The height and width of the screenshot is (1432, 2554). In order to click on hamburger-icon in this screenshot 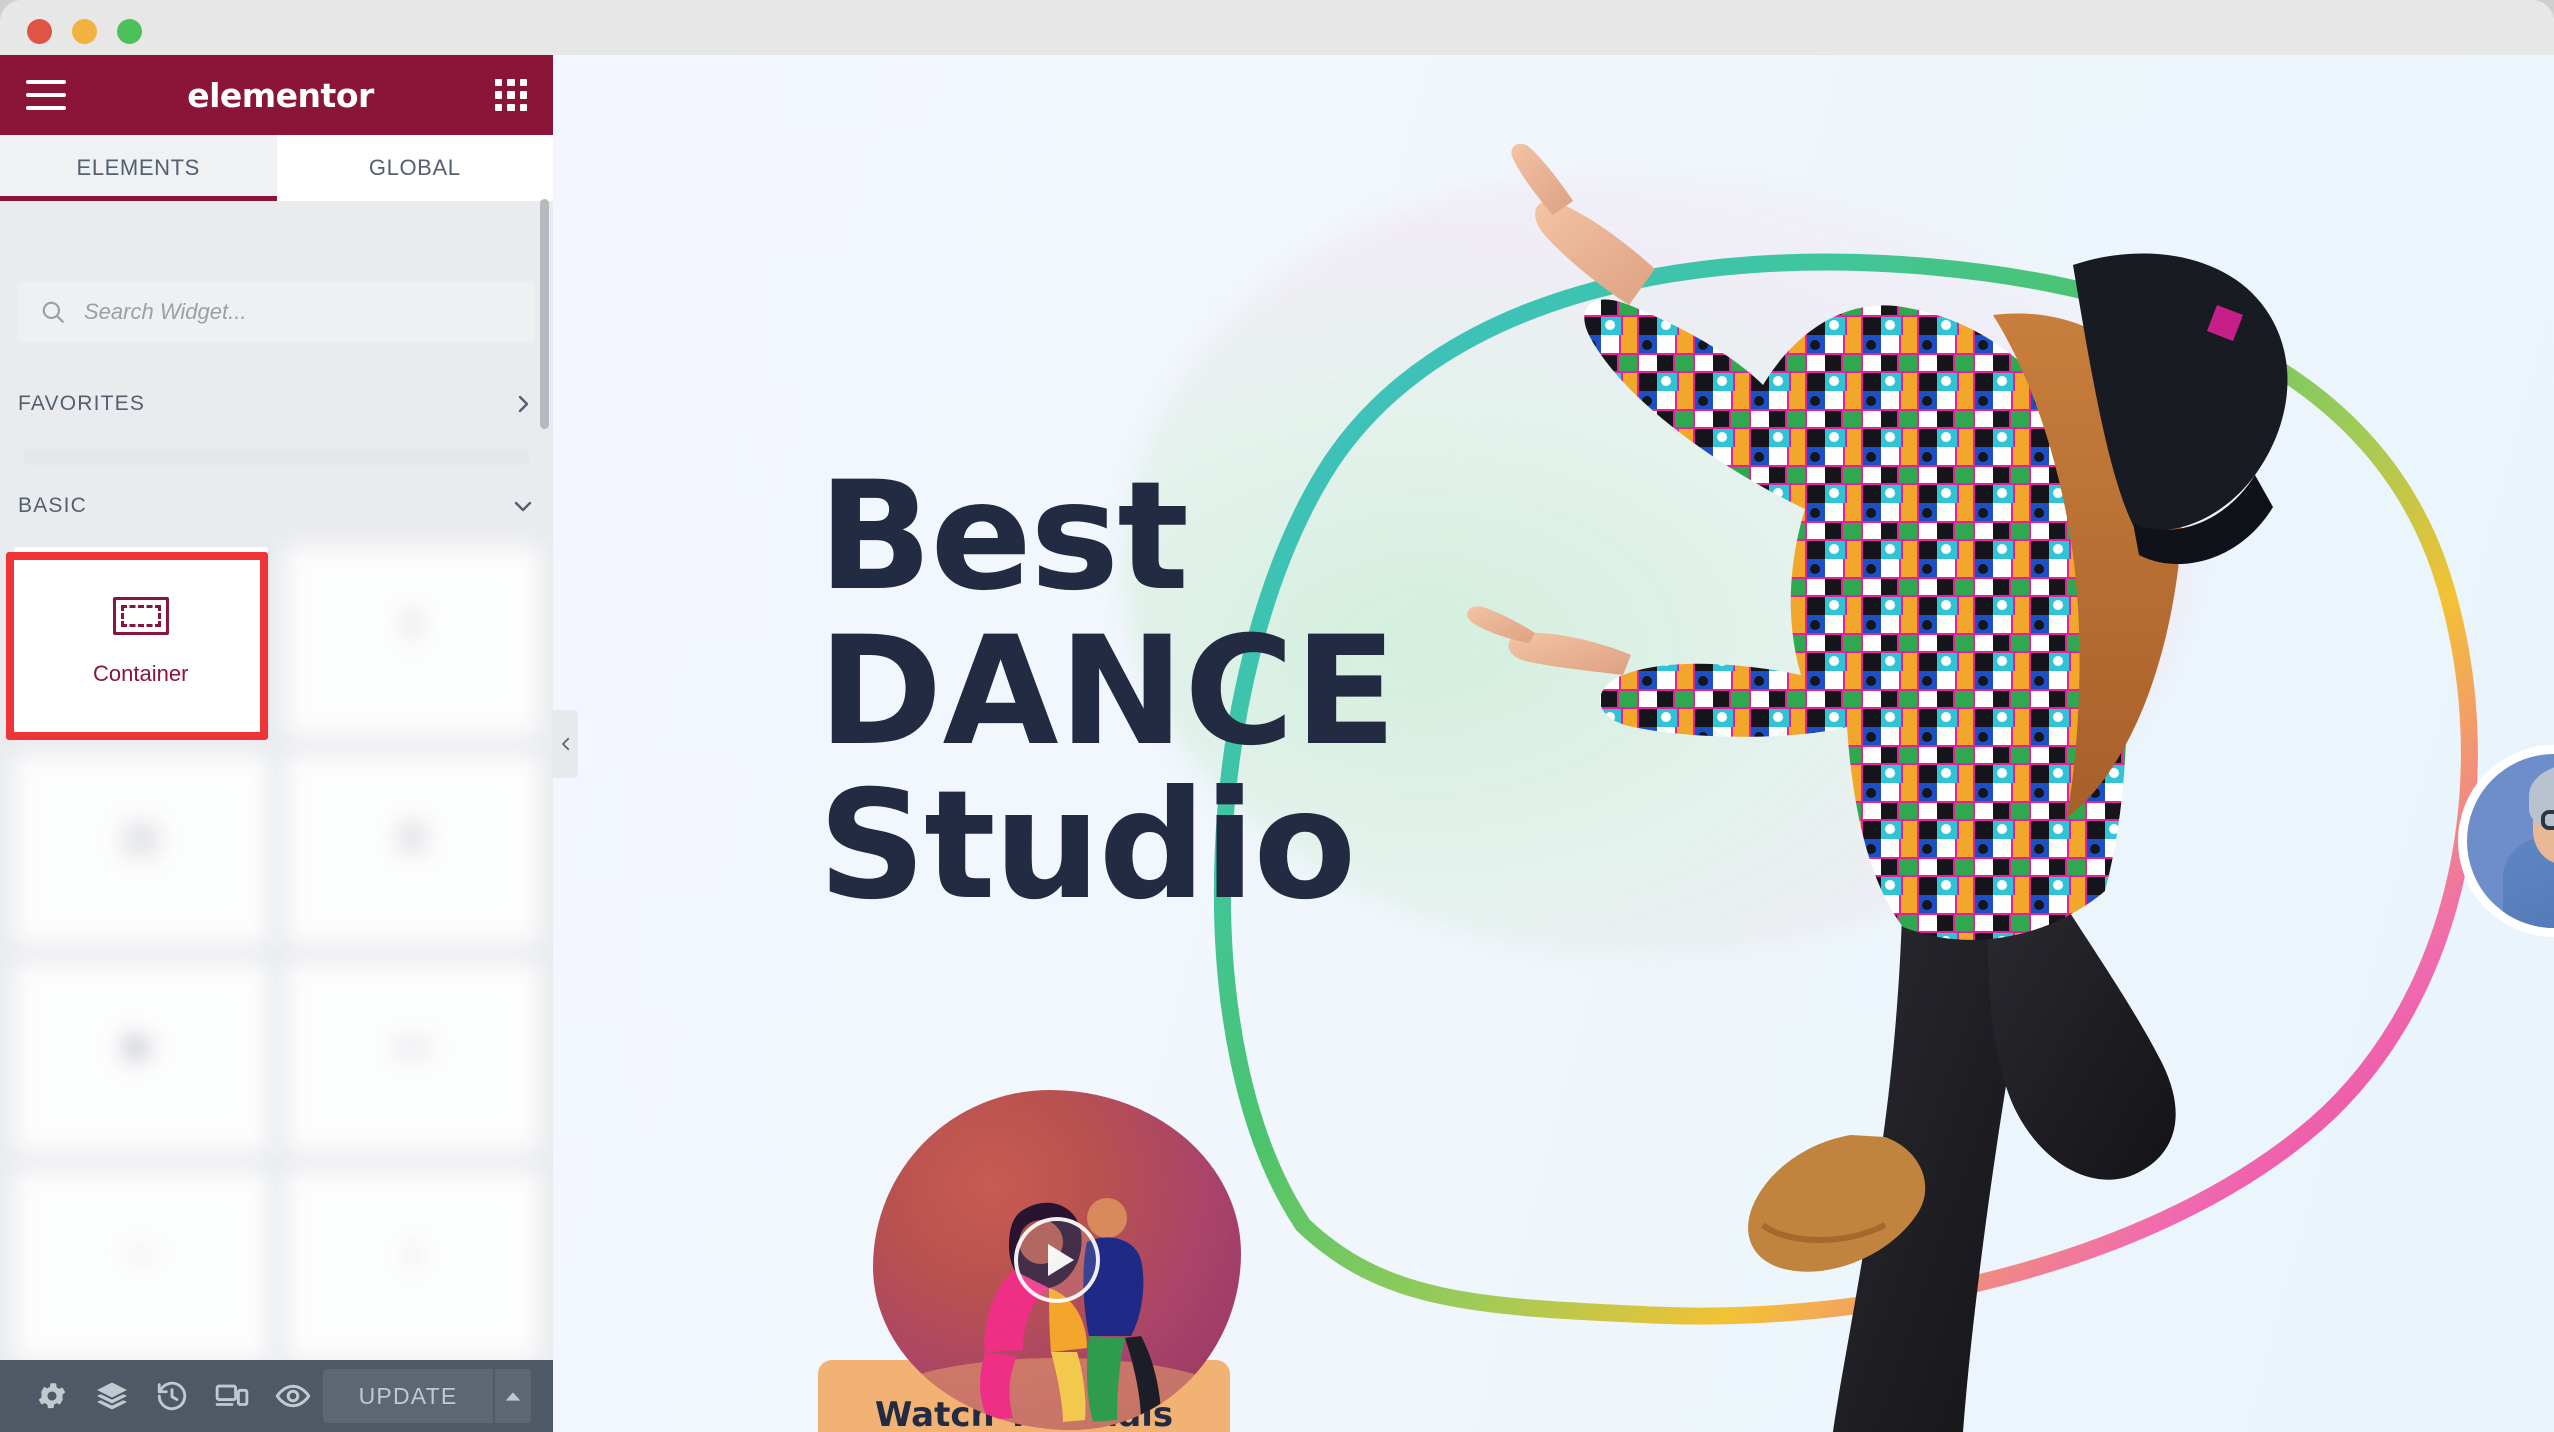, I will do `click(46, 95)`.